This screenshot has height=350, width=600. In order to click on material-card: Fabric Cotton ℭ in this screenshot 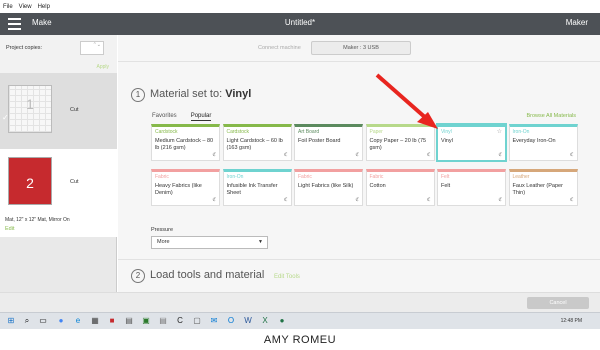, I will do `click(400, 187)`.